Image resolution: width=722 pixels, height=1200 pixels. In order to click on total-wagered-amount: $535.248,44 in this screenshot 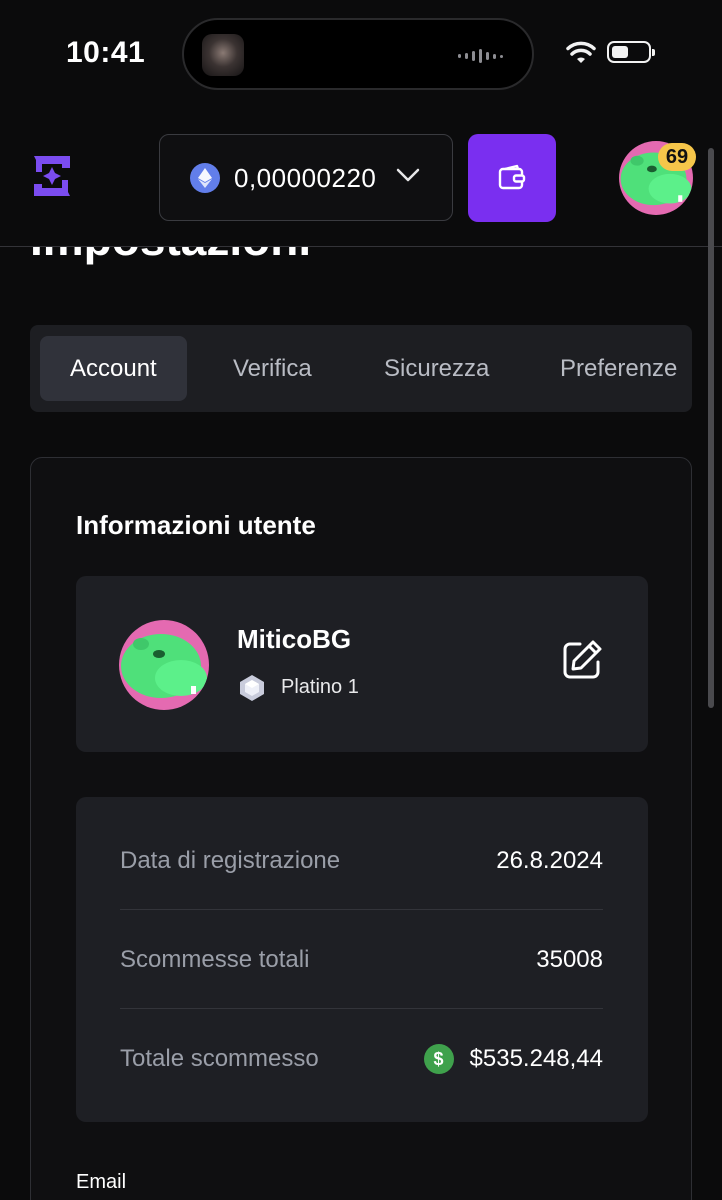, I will do `click(536, 1058)`.